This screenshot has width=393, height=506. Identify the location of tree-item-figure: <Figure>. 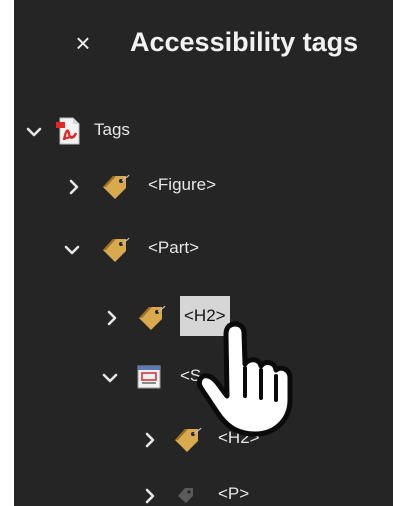
(203, 187).